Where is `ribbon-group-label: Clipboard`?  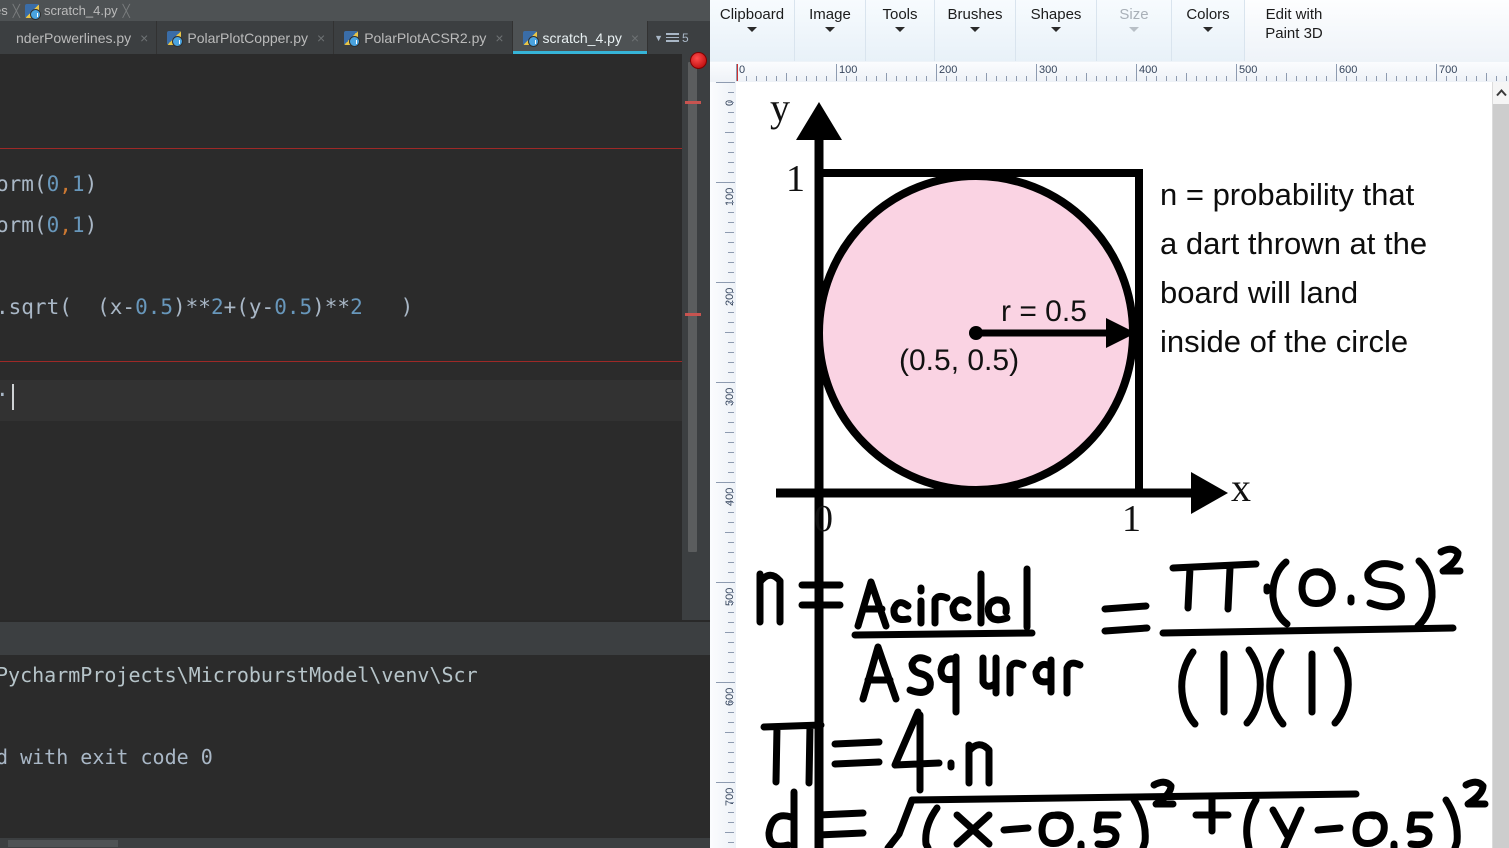
ribbon-group-label: Clipboard is located at coordinates (752, 14).